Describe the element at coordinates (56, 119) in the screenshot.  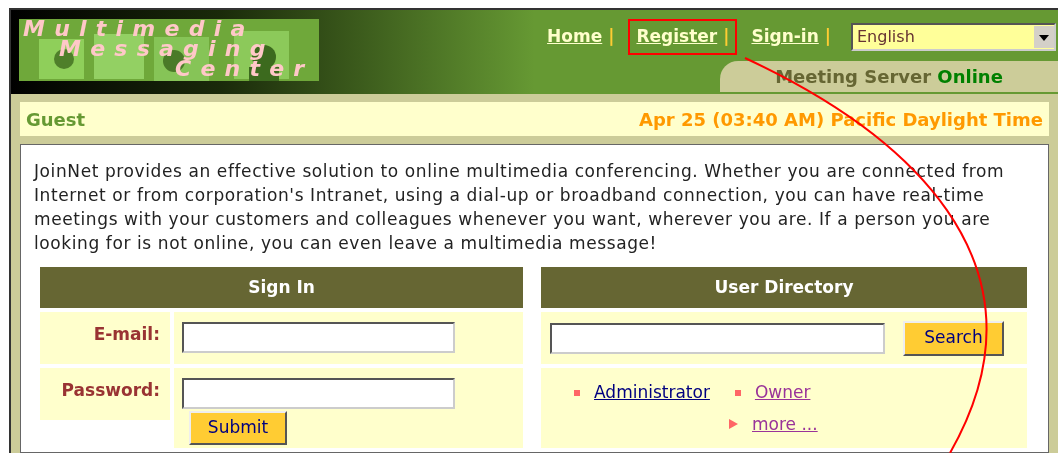
I see `user-label: Guest` at that location.